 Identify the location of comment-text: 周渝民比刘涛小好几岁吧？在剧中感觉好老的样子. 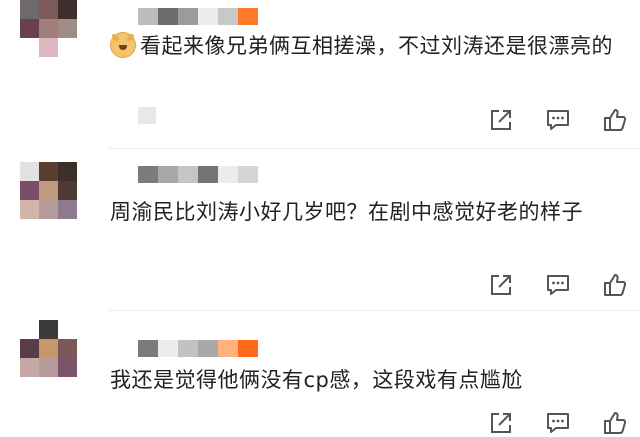
(370, 212).